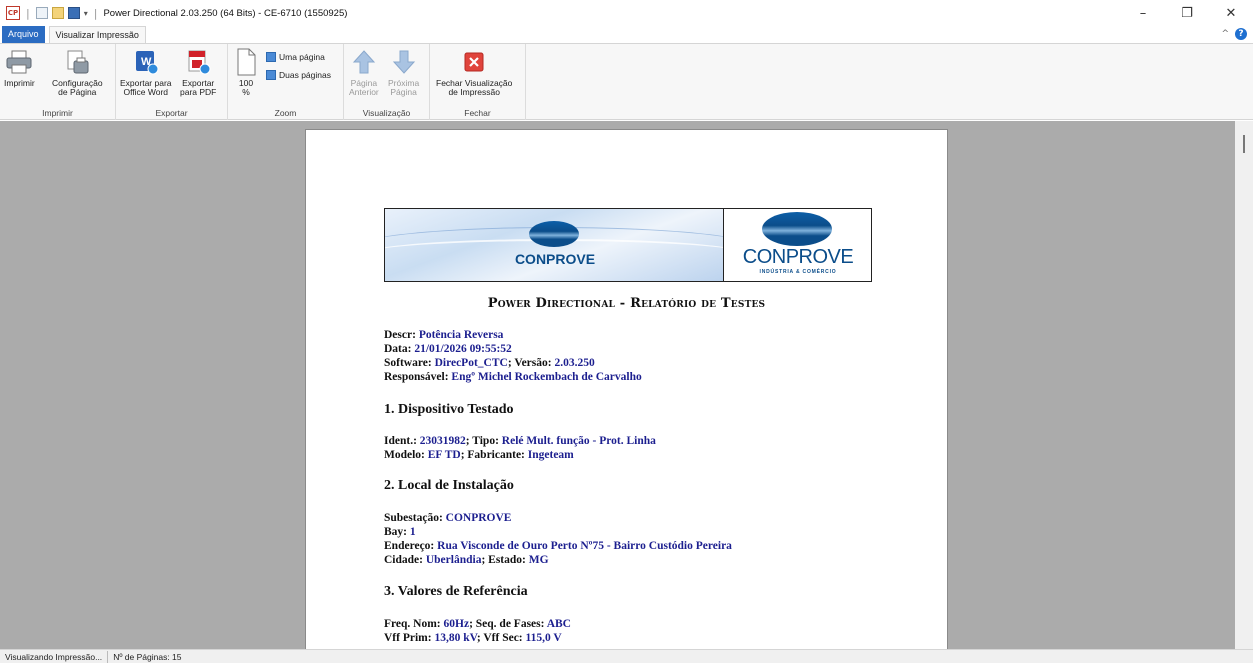  I want to click on scrollbar-thumb, so click(1244, 144).